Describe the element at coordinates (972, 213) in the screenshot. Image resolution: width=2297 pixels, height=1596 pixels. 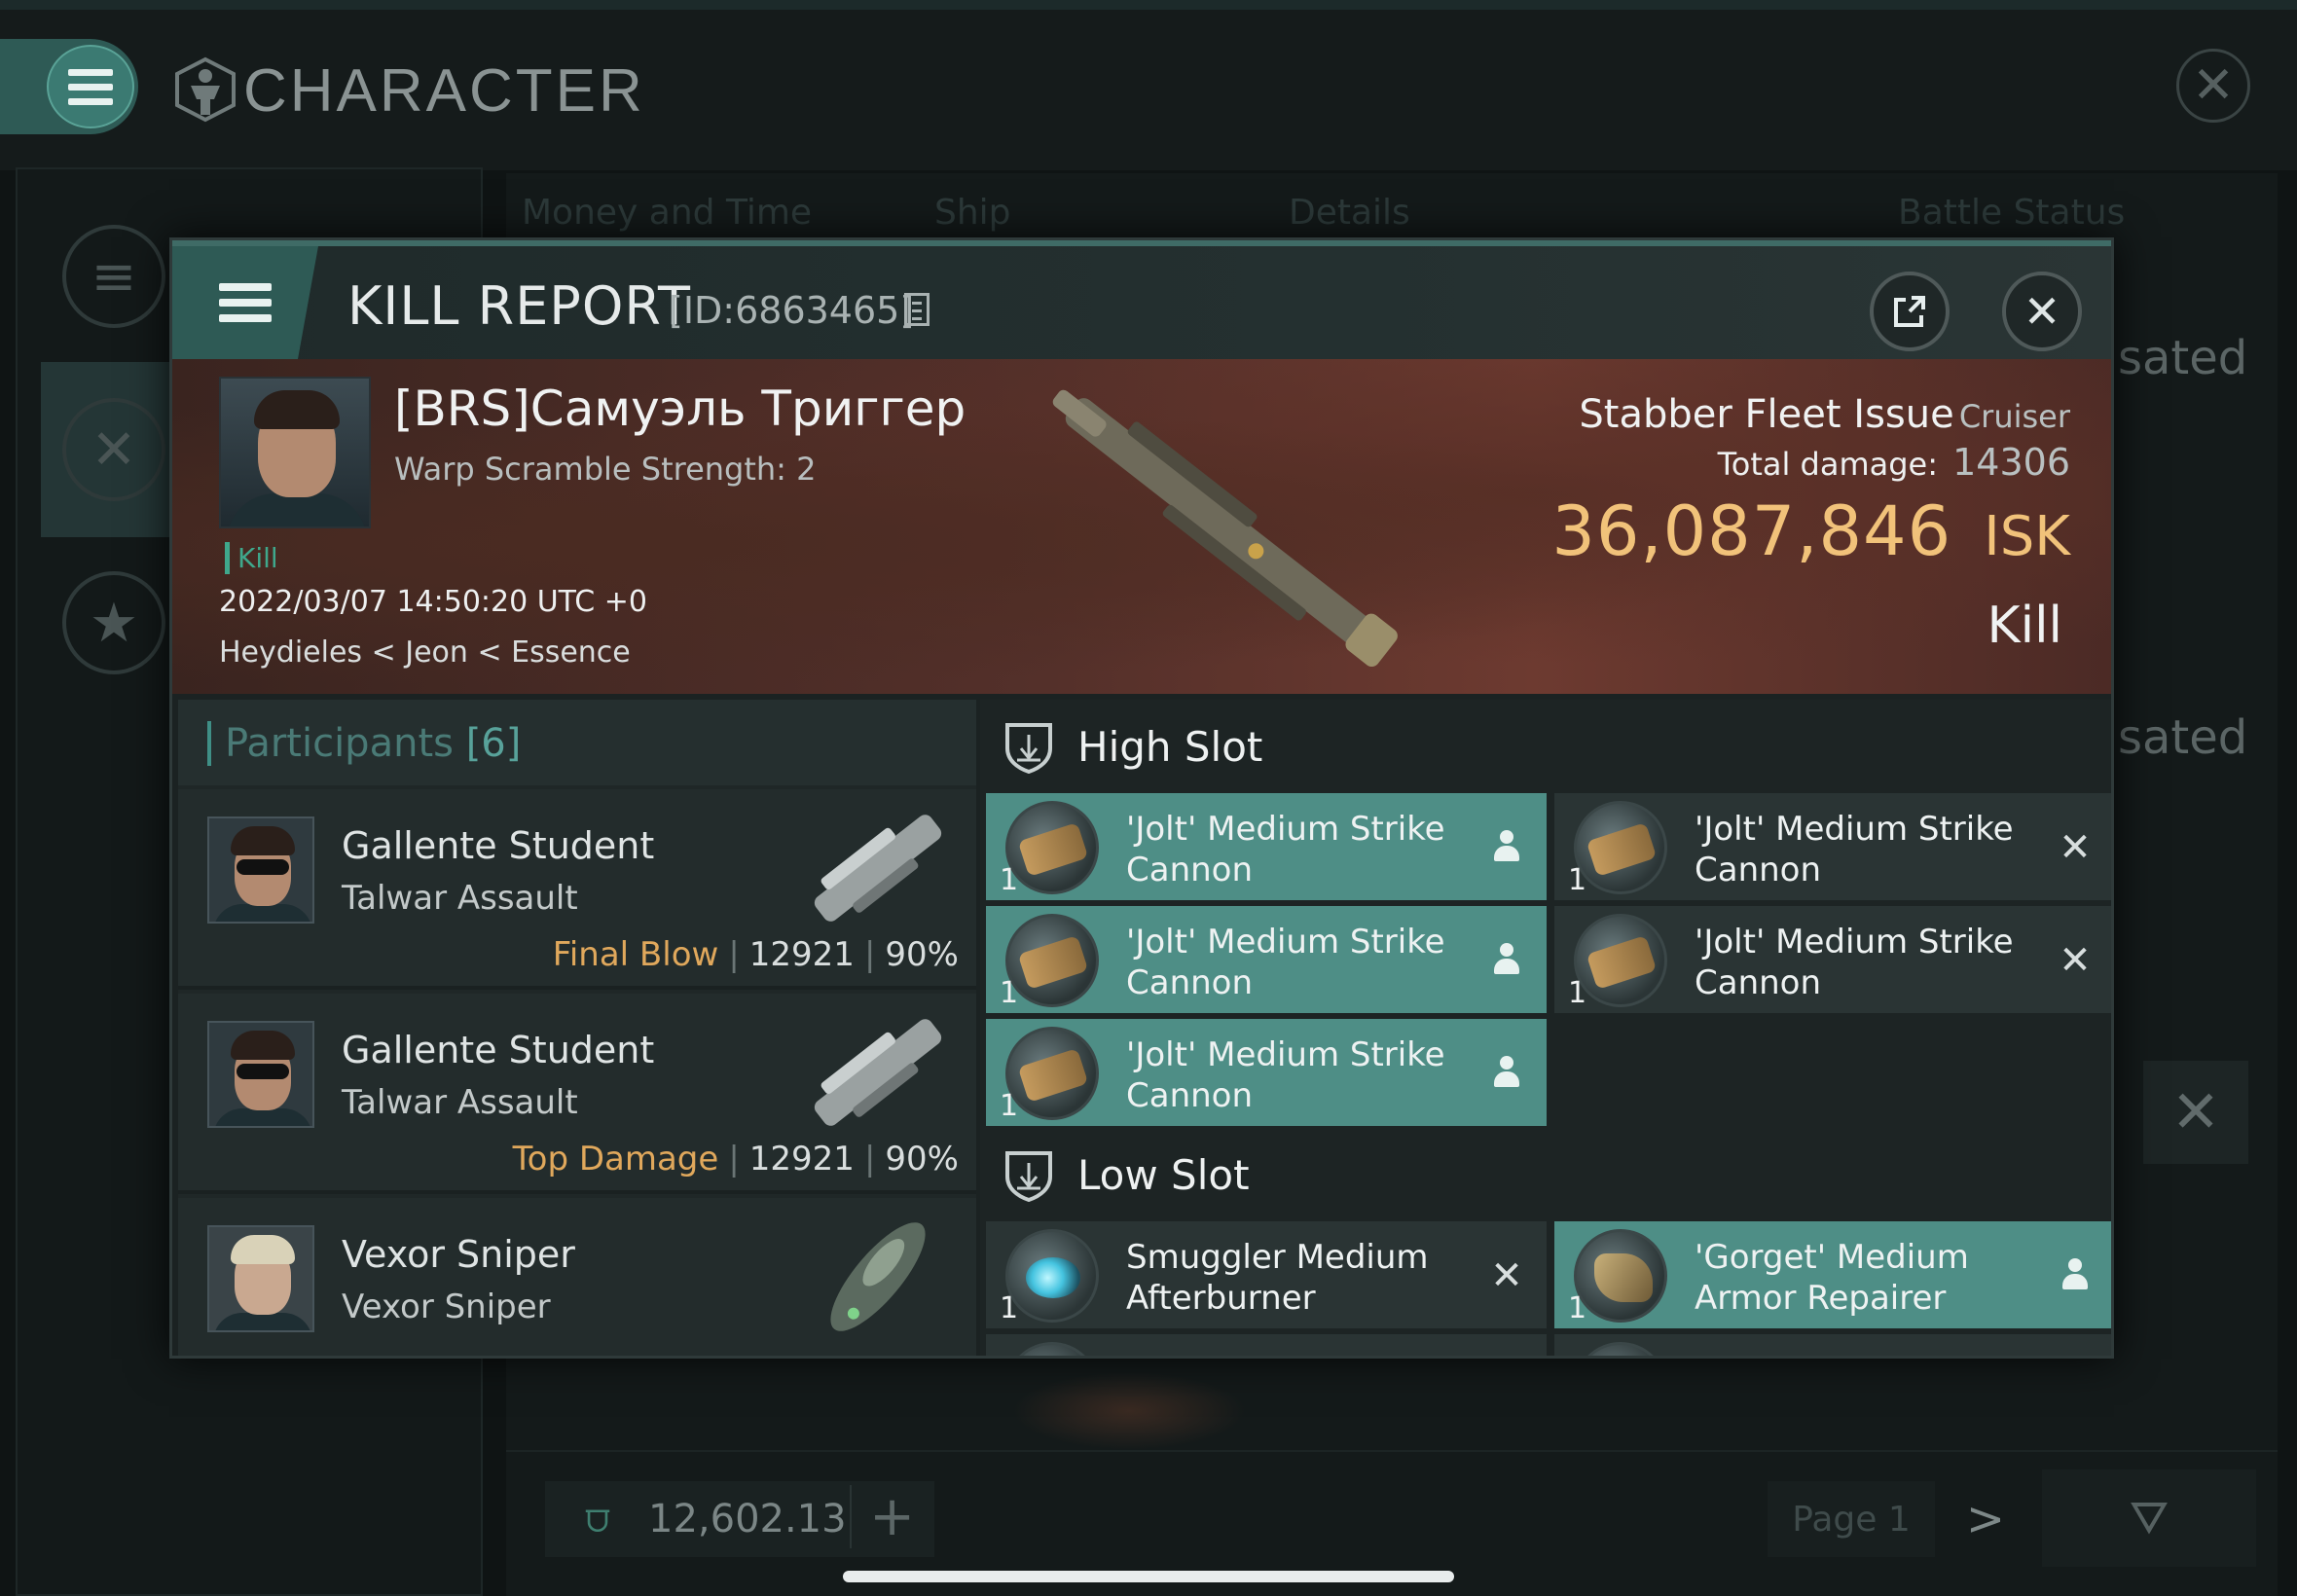
I see `tab-ship: Ship` at that location.